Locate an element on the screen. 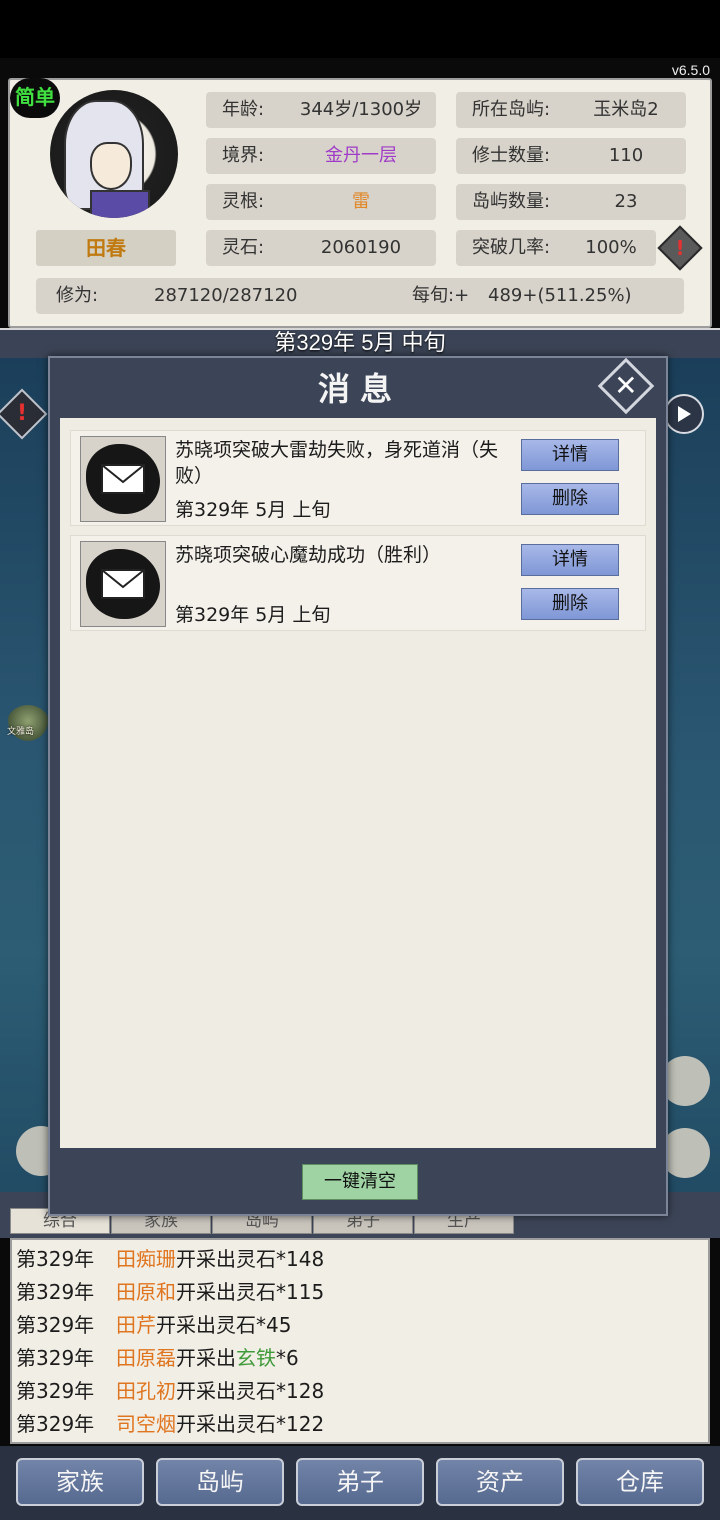 The image size is (720, 1520). realm-stat: 境界: 金丹一层 is located at coordinates (321, 156).